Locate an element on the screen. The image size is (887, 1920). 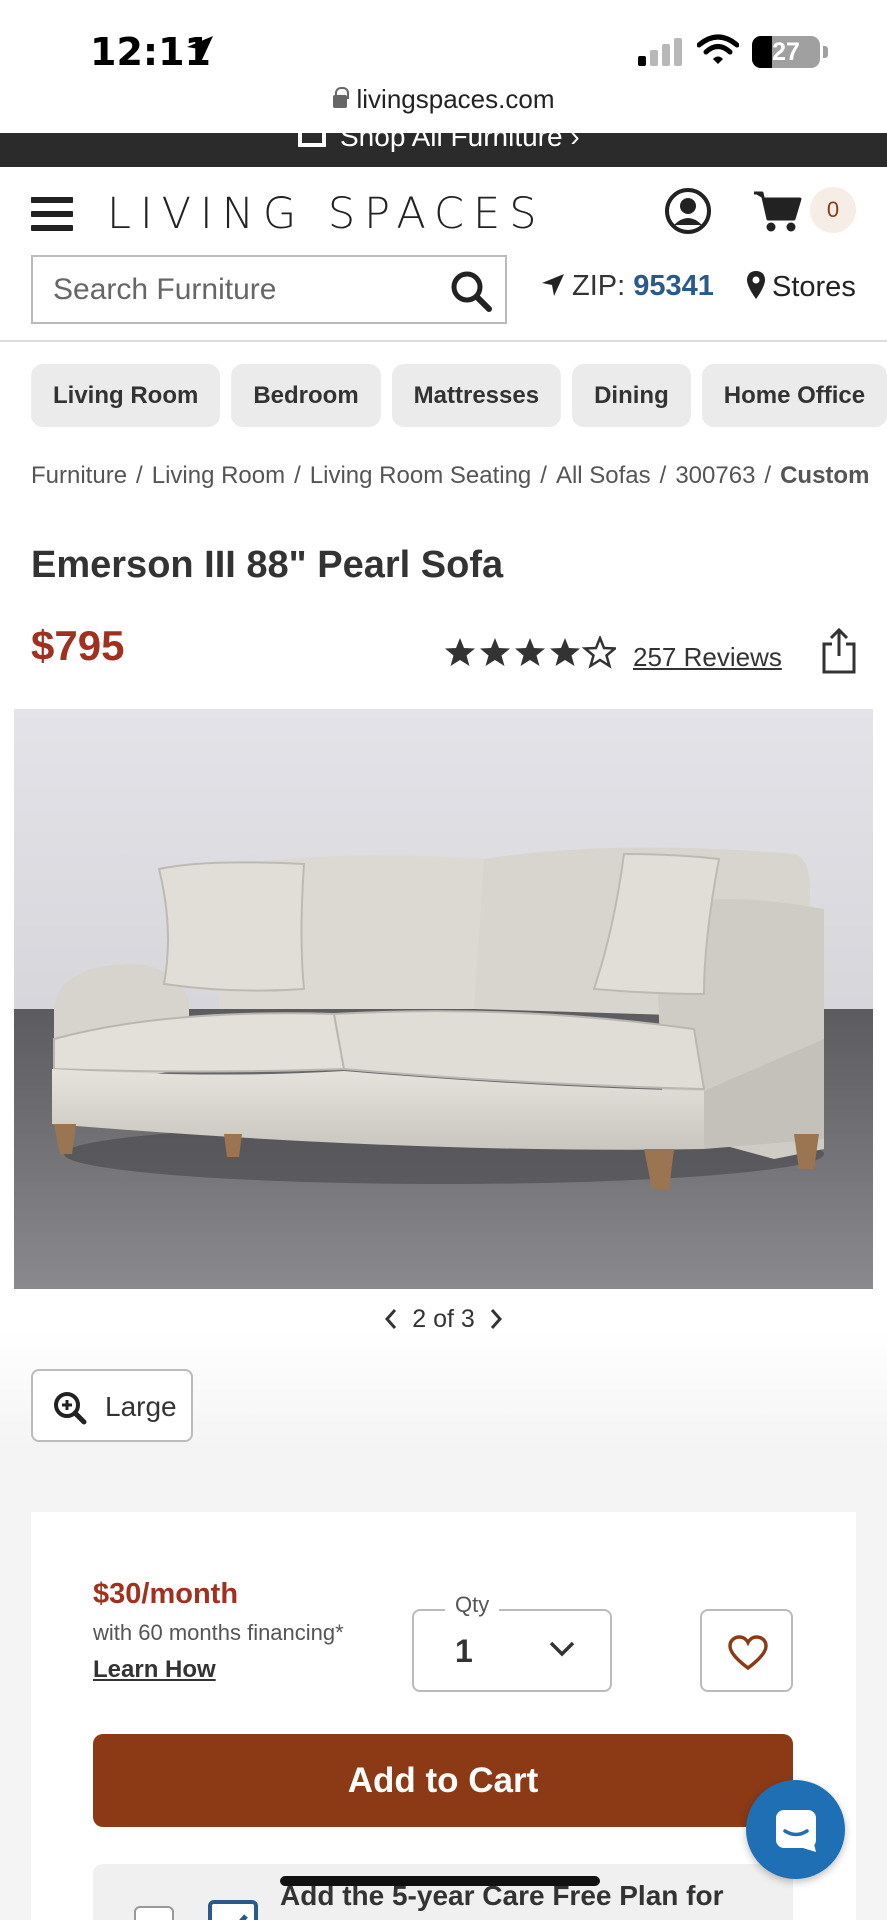
product-title: Emerson III 88" Pearl Sofa is located at coordinates (267, 565).